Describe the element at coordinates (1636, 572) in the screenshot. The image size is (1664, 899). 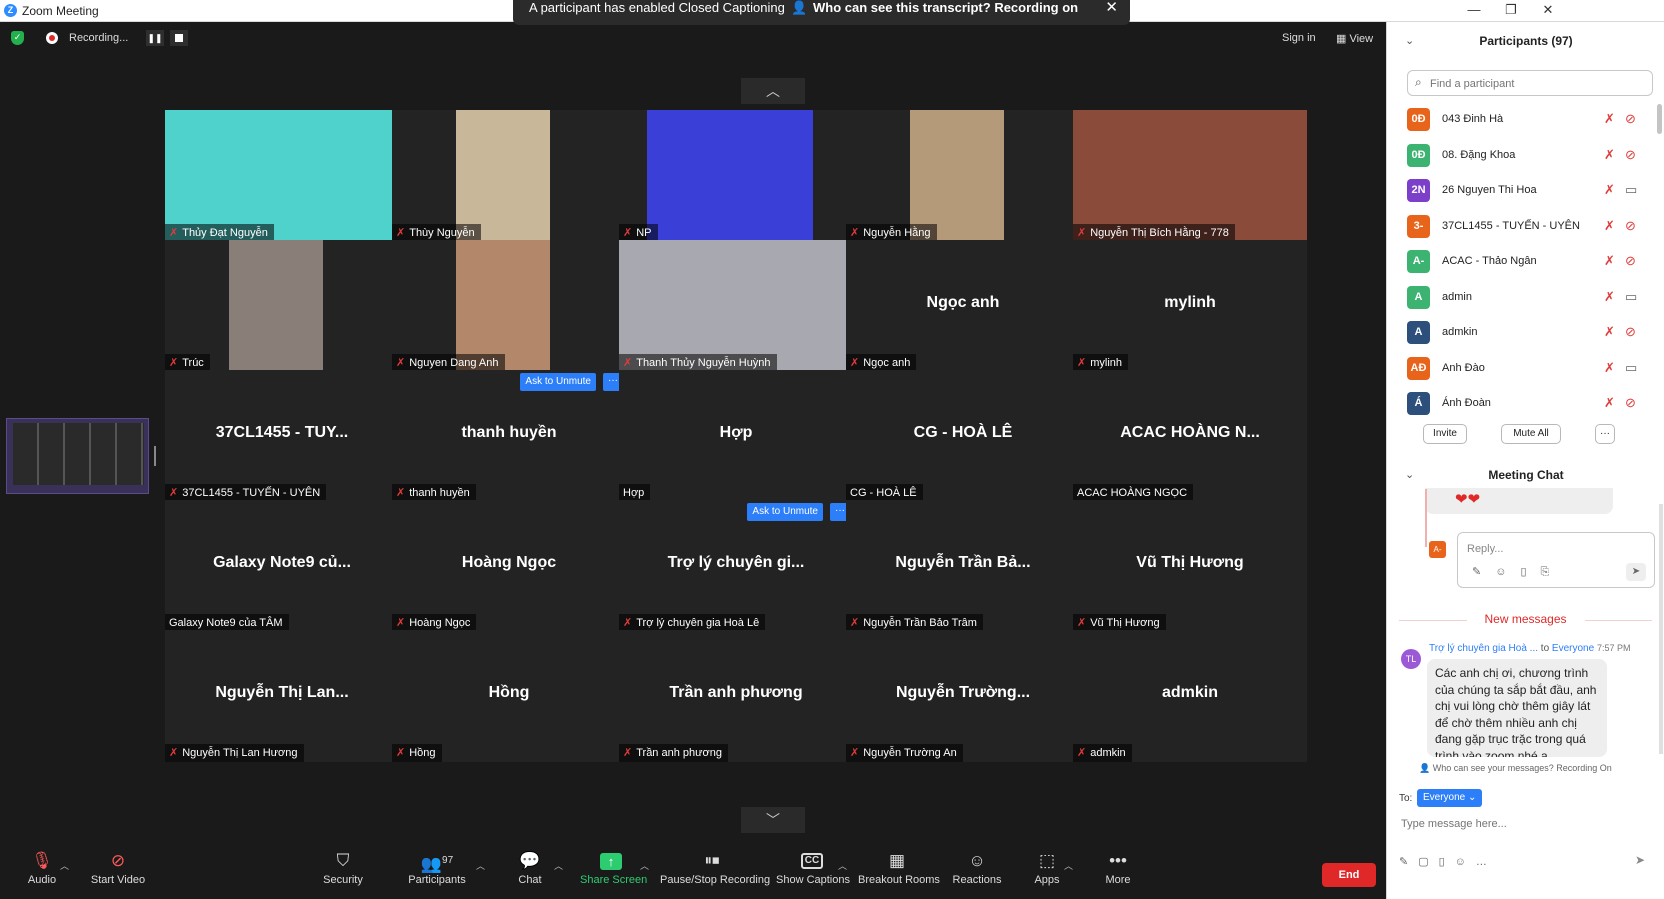
I see `reply-send-icon: ➤` at that location.